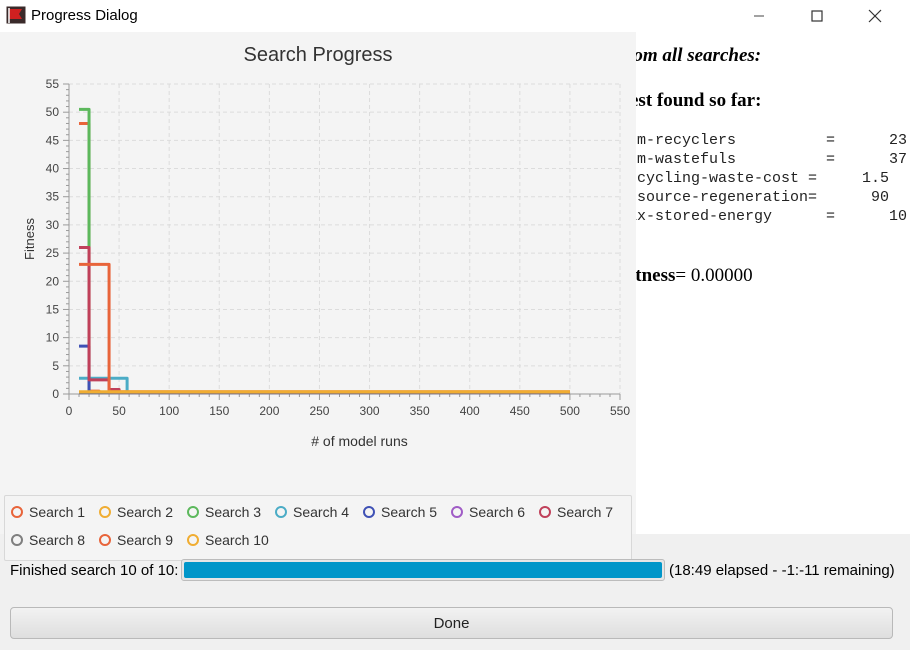 This screenshot has width=910, height=650. What do you see at coordinates (69, 411) in the screenshot?
I see `x-tick-label: 0` at bounding box center [69, 411].